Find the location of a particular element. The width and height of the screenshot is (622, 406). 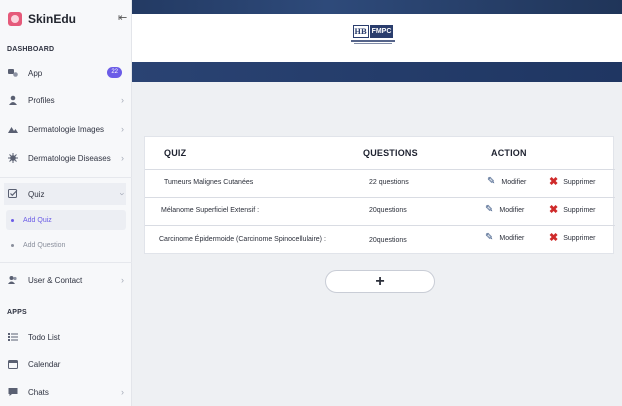

fmpc-logo: HB FMPC is located at coordinates (373, 38).